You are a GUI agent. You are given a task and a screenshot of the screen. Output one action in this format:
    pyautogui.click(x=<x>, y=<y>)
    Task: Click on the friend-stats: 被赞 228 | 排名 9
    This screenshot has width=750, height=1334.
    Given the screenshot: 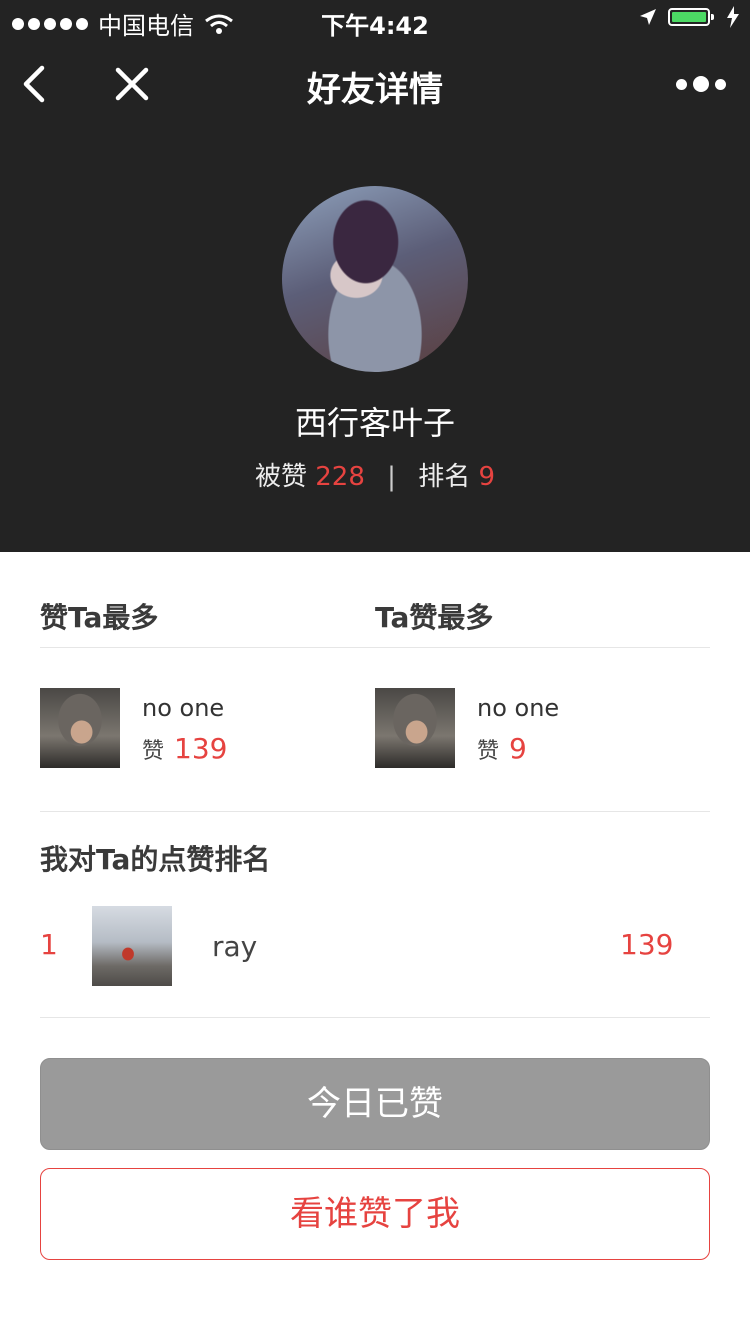 What is the action you would take?
    pyautogui.click(x=375, y=474)
    